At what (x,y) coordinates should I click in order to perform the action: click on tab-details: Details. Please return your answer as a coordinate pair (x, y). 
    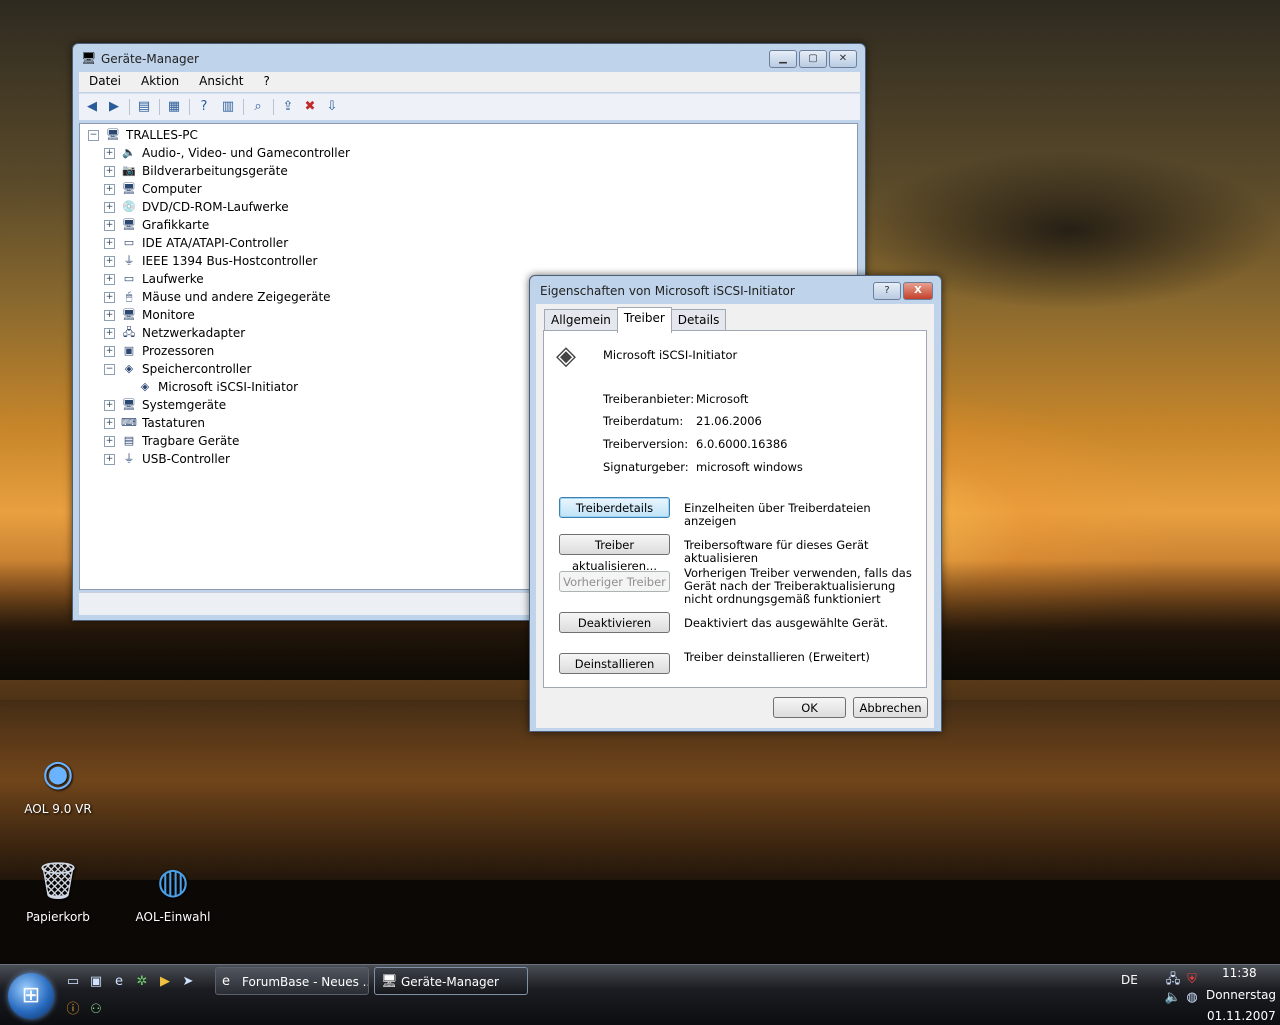
    Looking at the image, I should click on (698, 320).